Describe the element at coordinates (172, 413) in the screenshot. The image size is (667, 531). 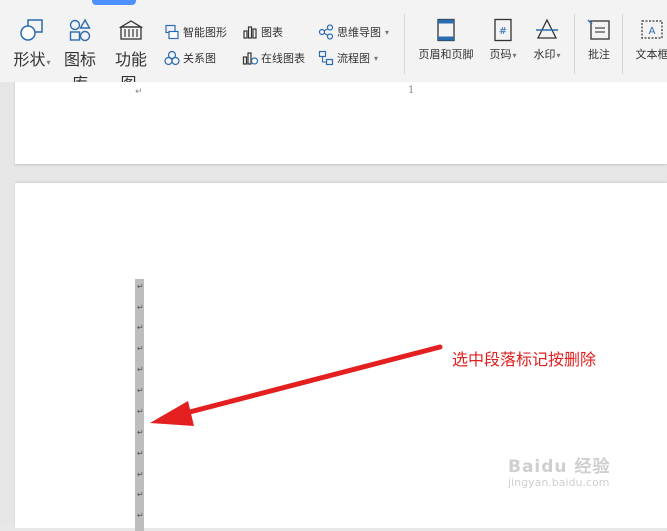
I see `arrow-head` at that location.